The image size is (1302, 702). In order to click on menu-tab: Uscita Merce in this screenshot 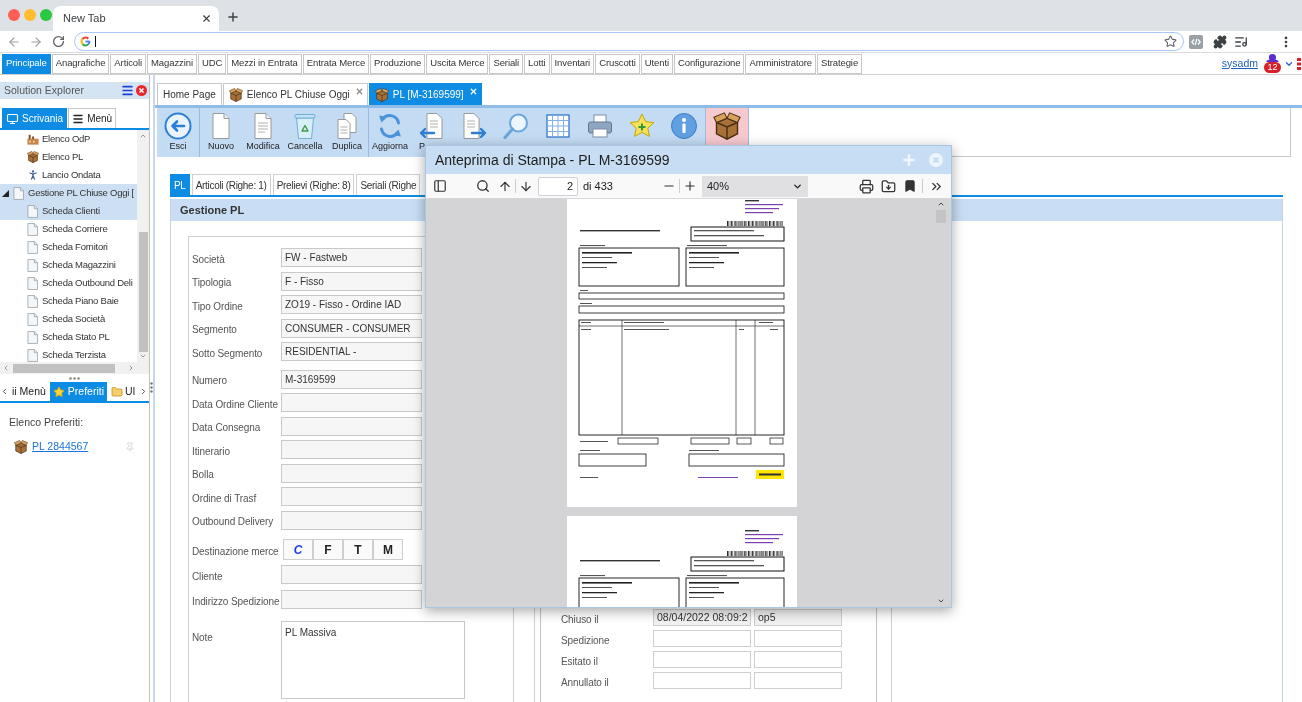, I will do `click(457, 63)`.